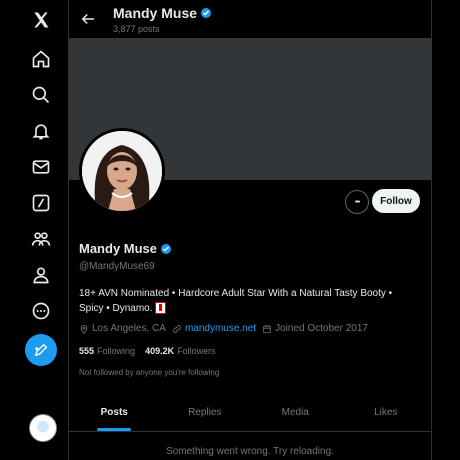 Image resolution: width=460 pixels, height=460 pixels. Describe the element at coordinates (116, 351) in the screenshot. I see `following-label: Following` at that location.